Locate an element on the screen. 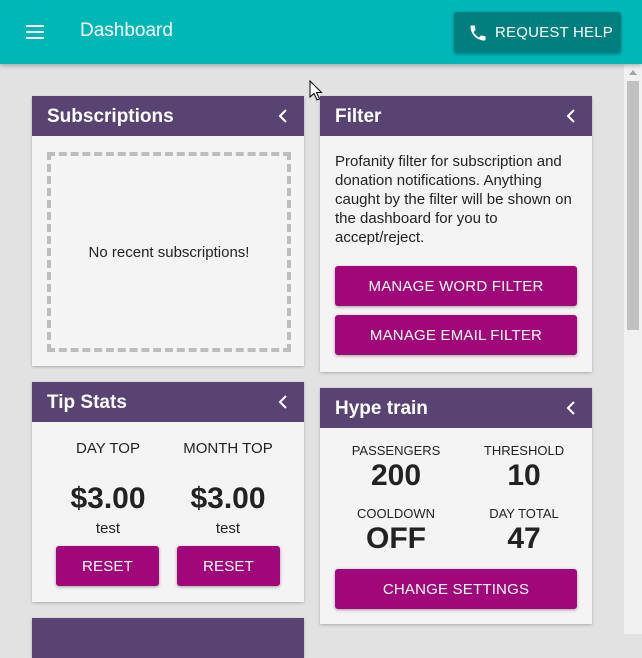 This screenshot has width=642, height=658. request-help-label: REQUEST HELP is located at coordinates (554, 32).